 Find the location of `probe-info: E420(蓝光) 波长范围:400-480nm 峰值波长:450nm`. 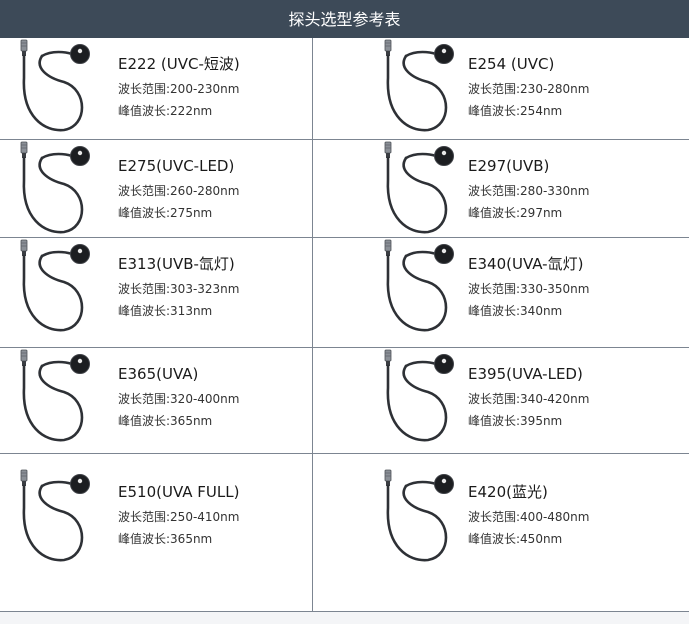

probe-info: E420(蓝光) 波长范围:400-480nm 峰值波长:450nm is located at coordinates (528, 516).